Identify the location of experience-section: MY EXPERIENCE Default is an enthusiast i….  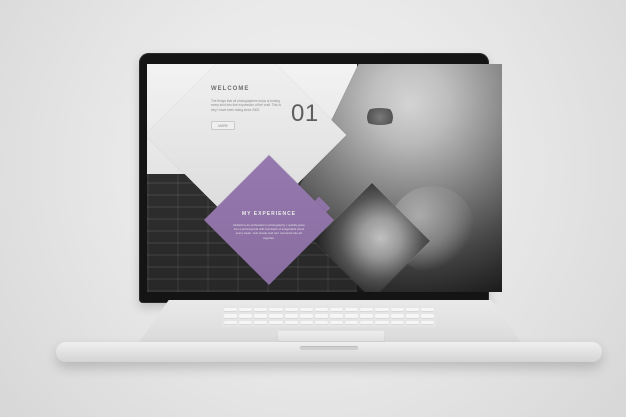
(269, 225).